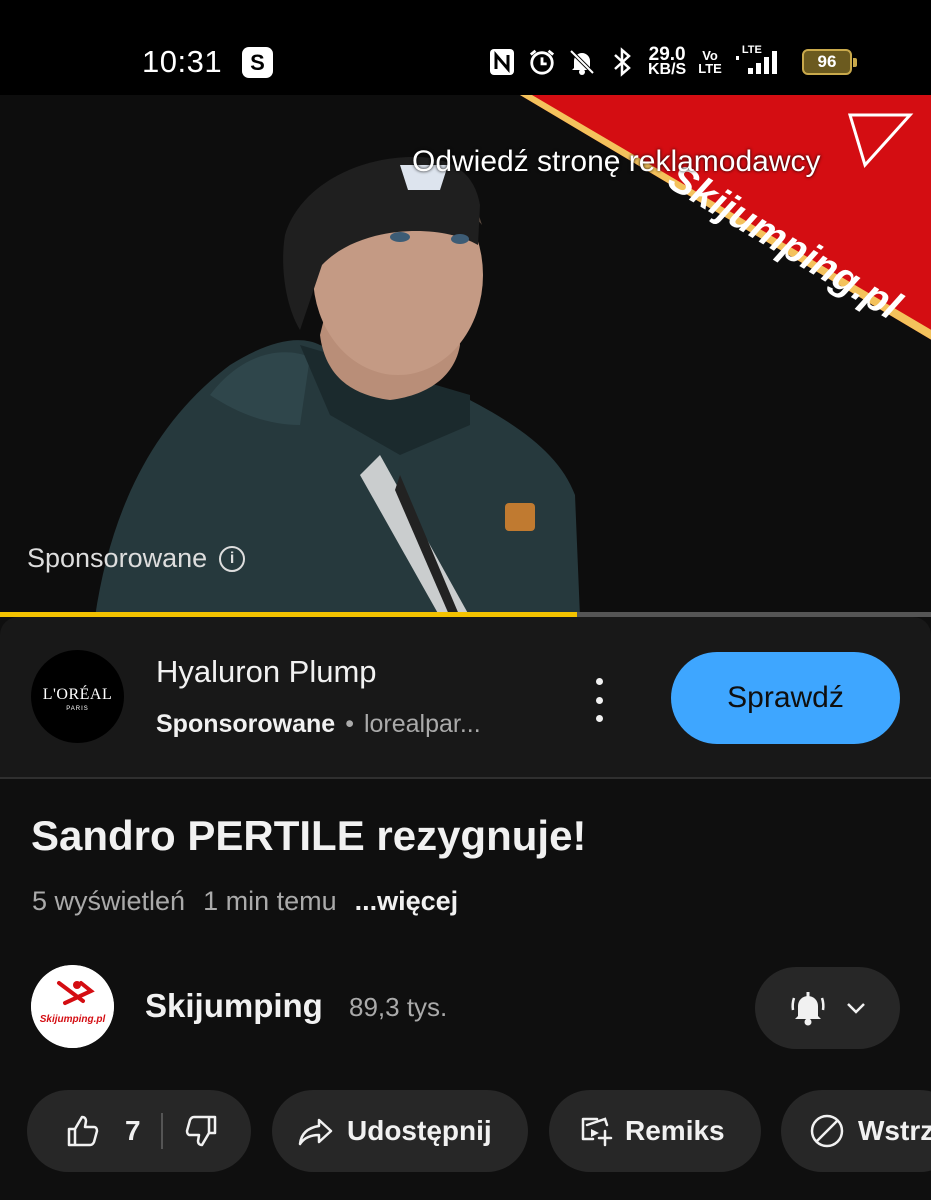 This screenshot has height=1200, width=931. Describe the element at coordinates (856, 1131) in the screenshot. I see `download-button: Wstrz` at that location.